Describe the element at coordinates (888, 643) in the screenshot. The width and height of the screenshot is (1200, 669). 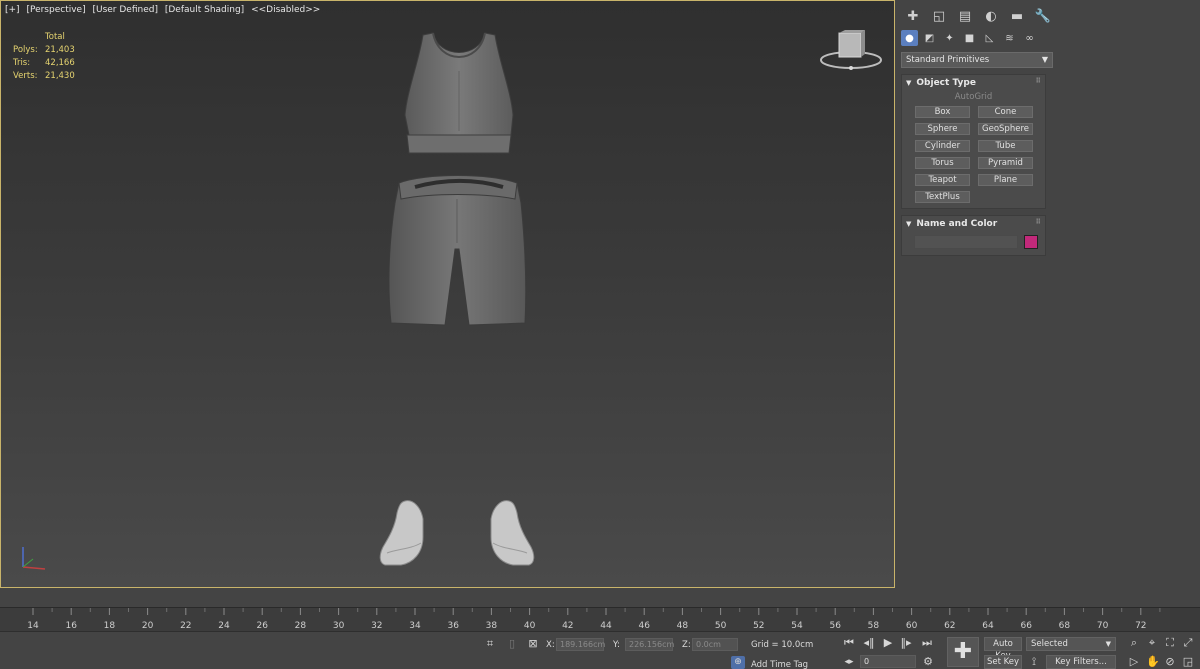
I see `play-icon: ▶` at that location.